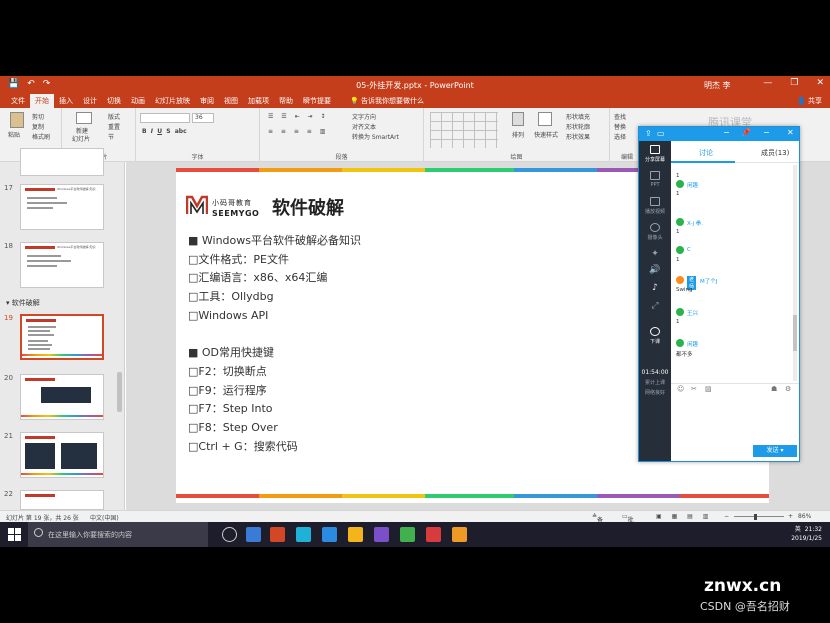 The width and height of the screenshot is (830, 623). What do you see at coordinates (795, 273) in the screenshot?
I see `chat-scrollbar` at bounding box center [795, 273].